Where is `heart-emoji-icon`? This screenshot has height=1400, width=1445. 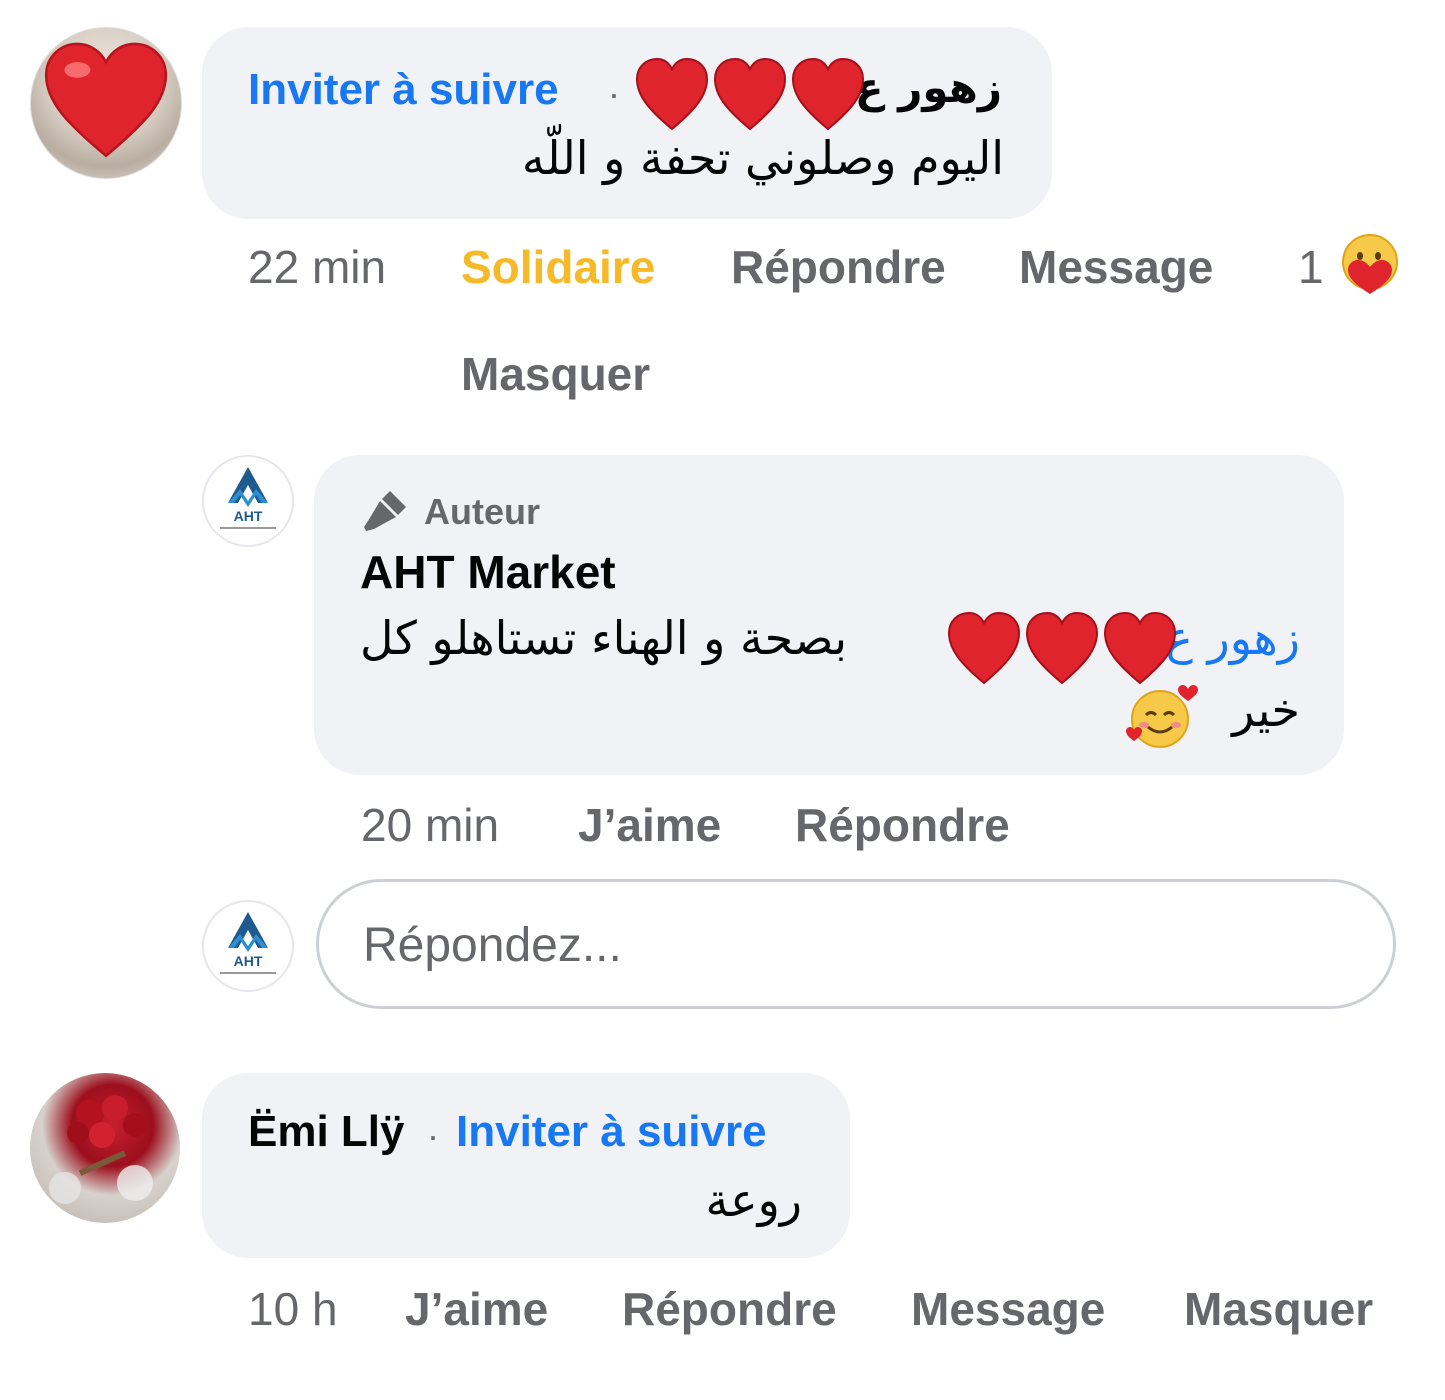 heart-emoji-icon is located at coordinates (106, 100).